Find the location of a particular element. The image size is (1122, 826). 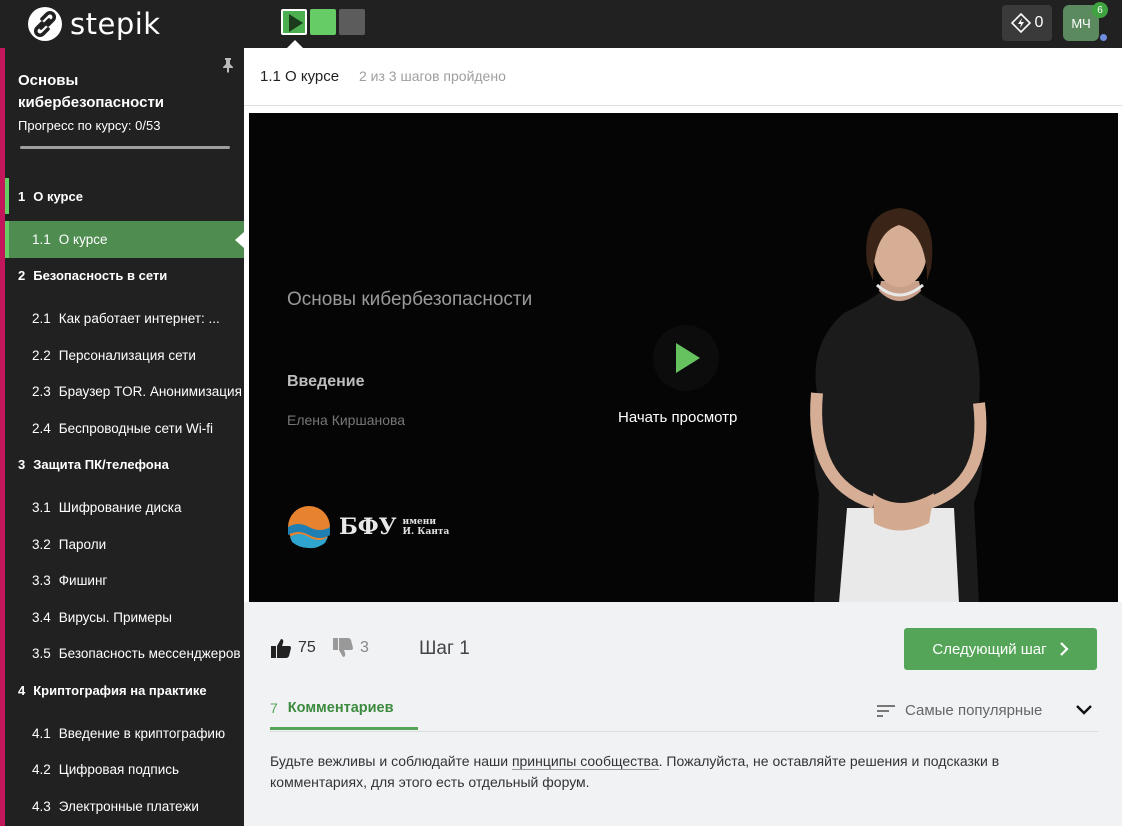

thumbs-down-icon is located at coordinates (343, 647).